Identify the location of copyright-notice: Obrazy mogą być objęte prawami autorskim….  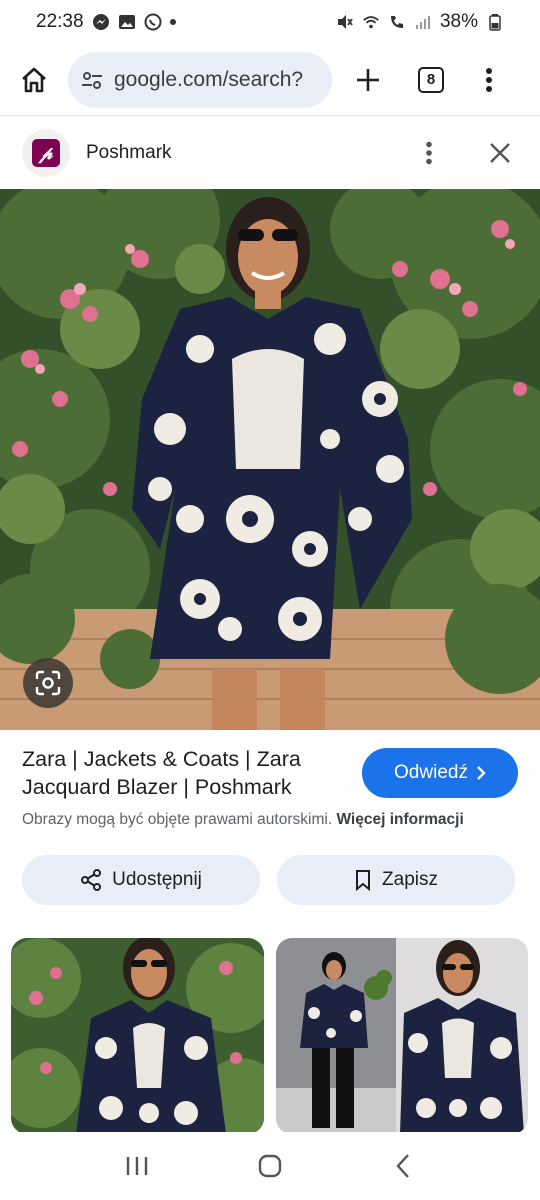
(277, 820).